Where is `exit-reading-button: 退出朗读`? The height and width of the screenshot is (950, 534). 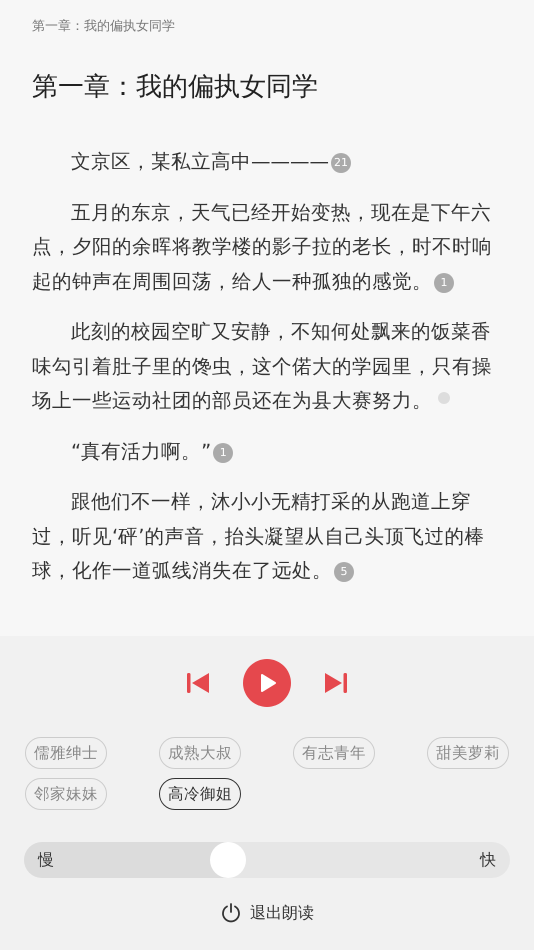 exit-reading-button: 退出朗读 is located at coordinates (267, 913).